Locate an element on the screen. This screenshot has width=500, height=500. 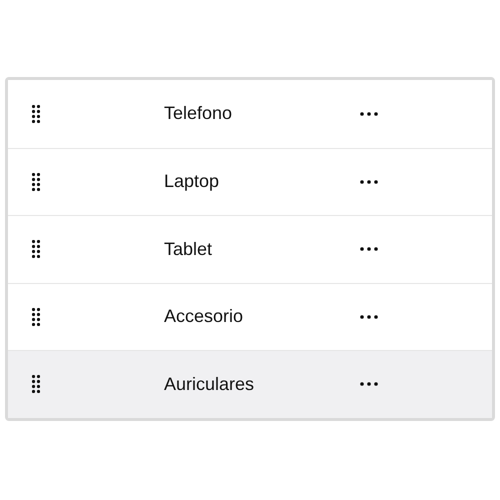
item-label: Tablet is located at coordinates (189, 249).